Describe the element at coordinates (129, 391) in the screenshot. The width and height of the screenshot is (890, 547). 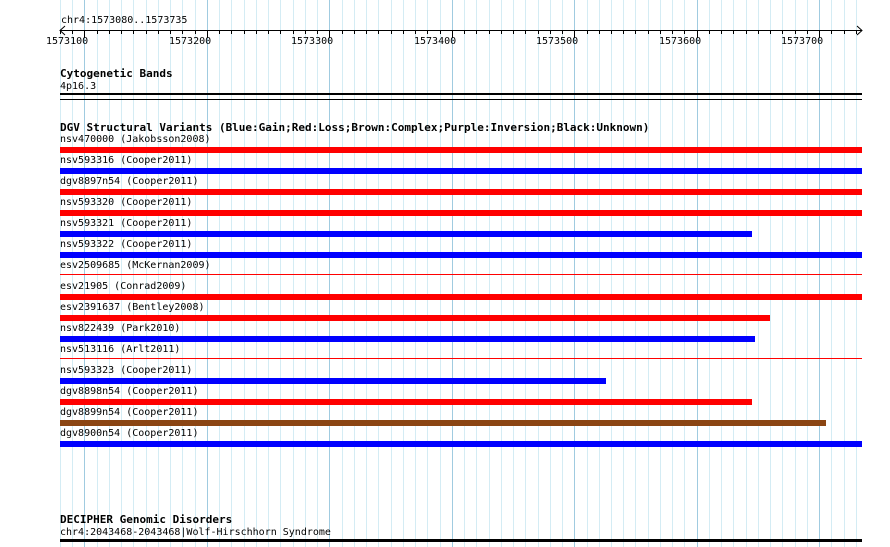
I see `variant-label: dgv8898n54 (Cooper2011)` at that location.